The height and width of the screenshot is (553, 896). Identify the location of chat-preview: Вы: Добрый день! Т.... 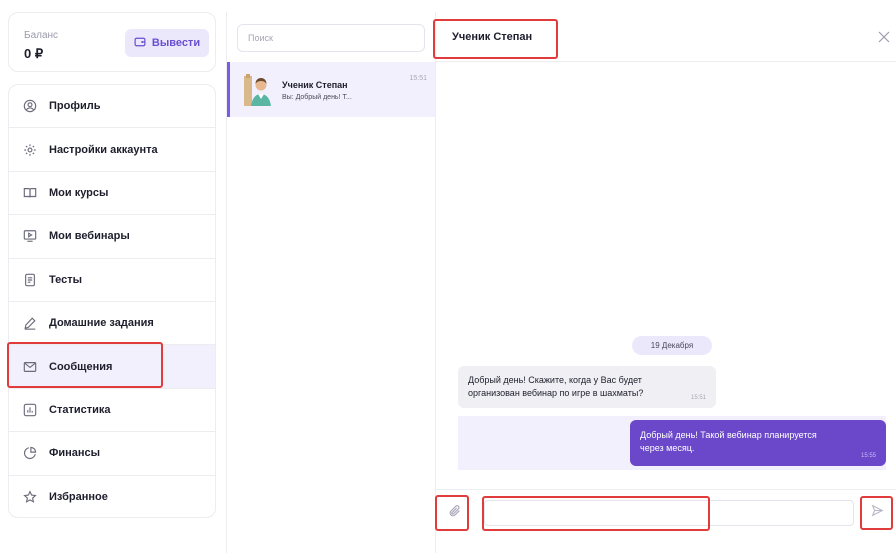
(317, 97).